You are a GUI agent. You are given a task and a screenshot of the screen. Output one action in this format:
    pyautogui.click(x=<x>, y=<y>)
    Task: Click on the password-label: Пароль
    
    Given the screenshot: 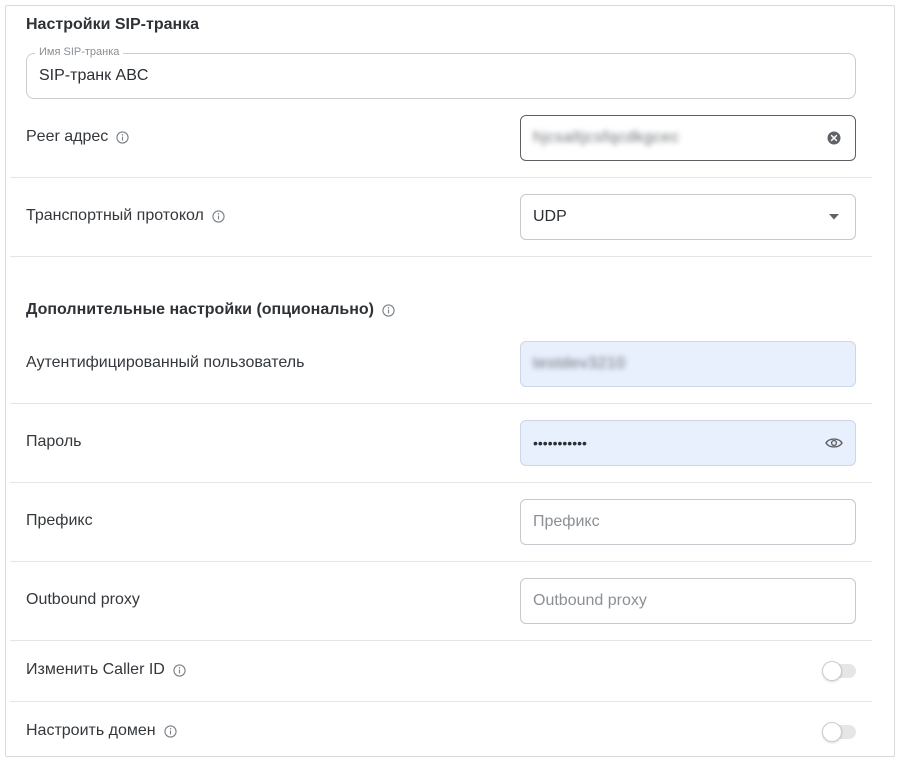 What is the action you would take?
    pyautogui.click(x=54, y=441)
    